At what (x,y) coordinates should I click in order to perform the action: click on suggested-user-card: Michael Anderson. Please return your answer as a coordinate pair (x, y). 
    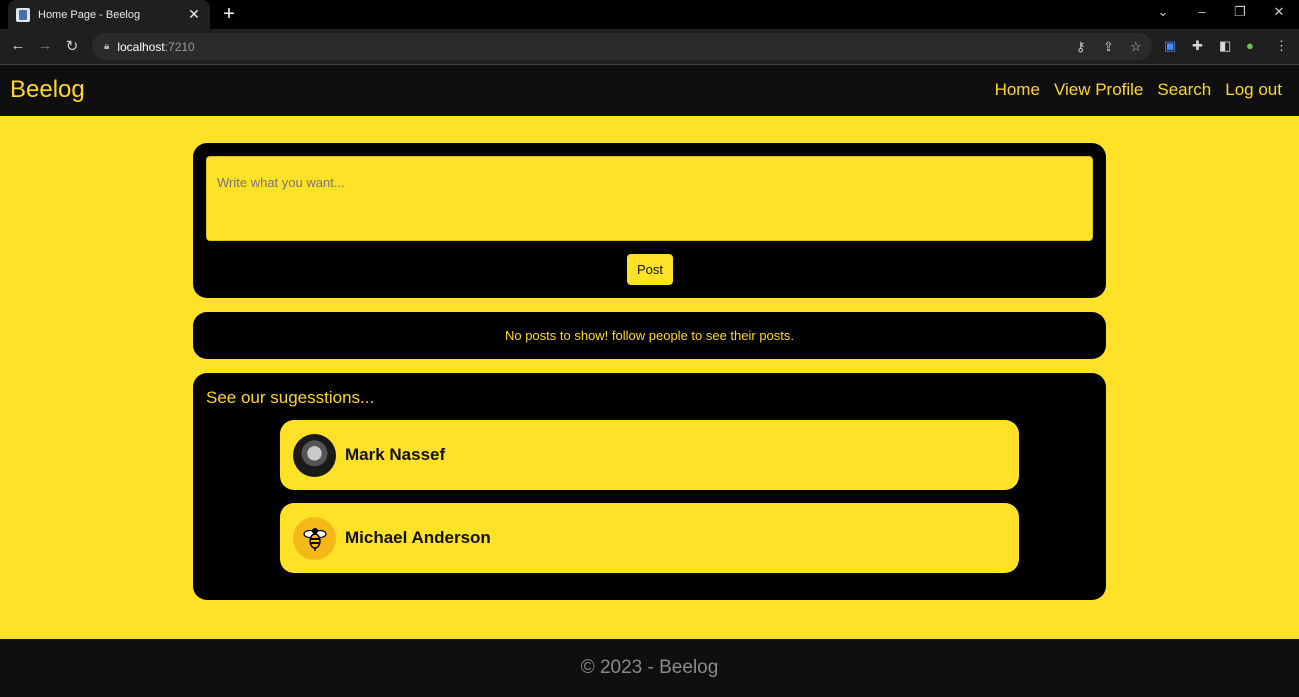
    Looking at the image, I should click on (649, 538).